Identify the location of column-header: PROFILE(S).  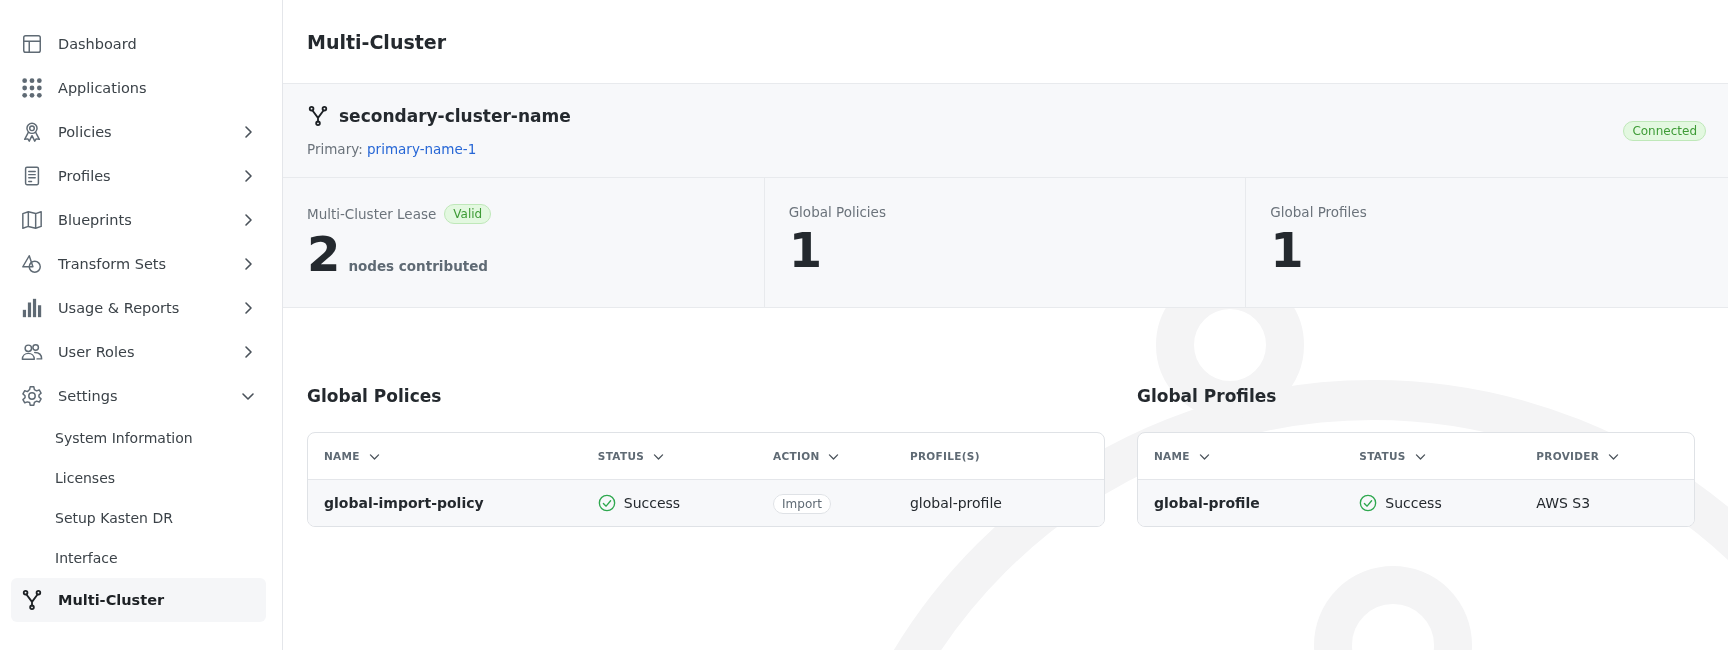
(945, 456).